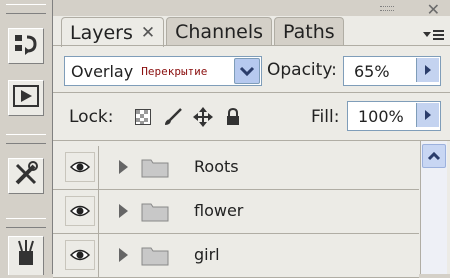 The width and height of the screenshot is (450, 278). I want to click on fill-slider-button, so click(427, 115).